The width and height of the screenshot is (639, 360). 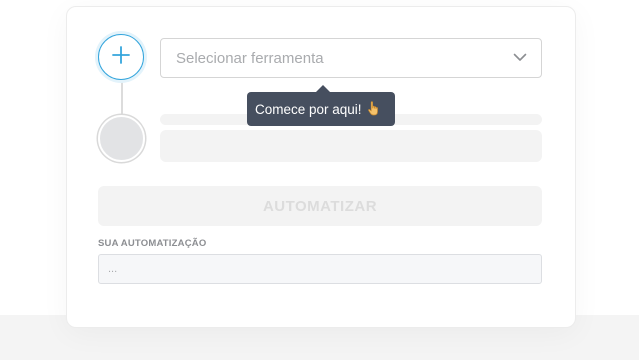 I want to click on skeleton-field, so click(x=351, y=146).